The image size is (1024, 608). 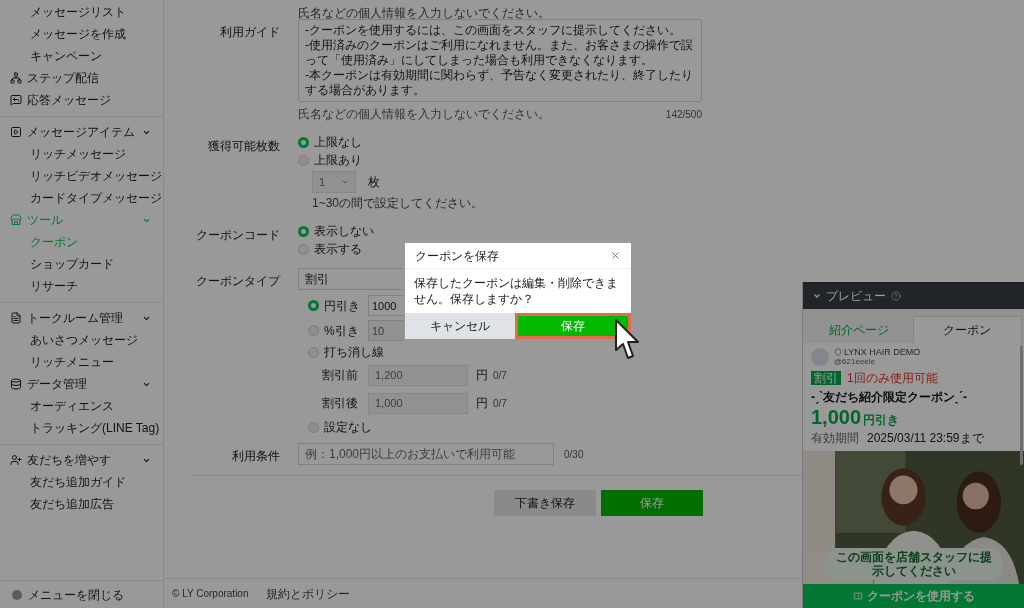 I want to click on sidebar-item: トークルーム管理, so click(x=81, y=318).